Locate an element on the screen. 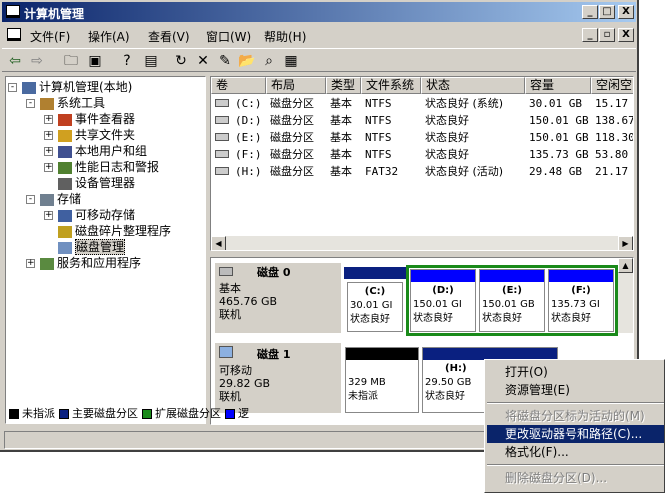  disk-1-info: 磁盘 1 可移动 29.82 GB 联机 is located at coordinates (278, 378).